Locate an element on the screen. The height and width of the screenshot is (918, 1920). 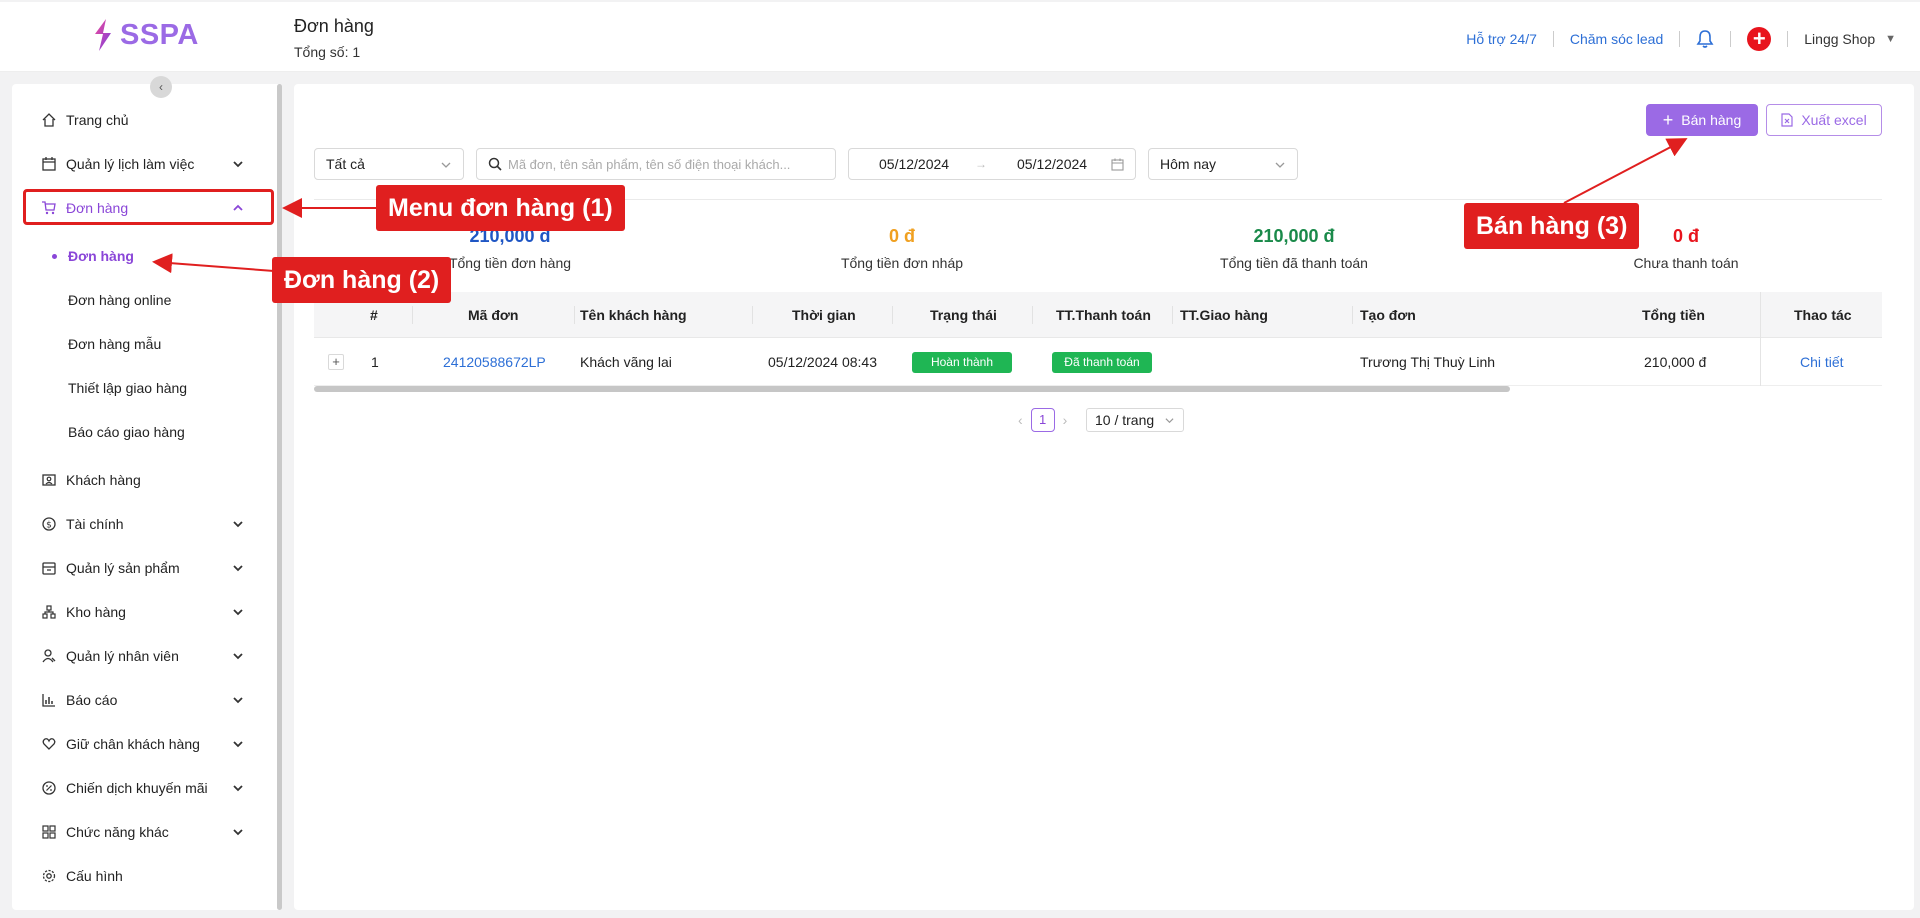
support-link: Hỗ trợ 24/7 is located at coordinates (1501, 39).